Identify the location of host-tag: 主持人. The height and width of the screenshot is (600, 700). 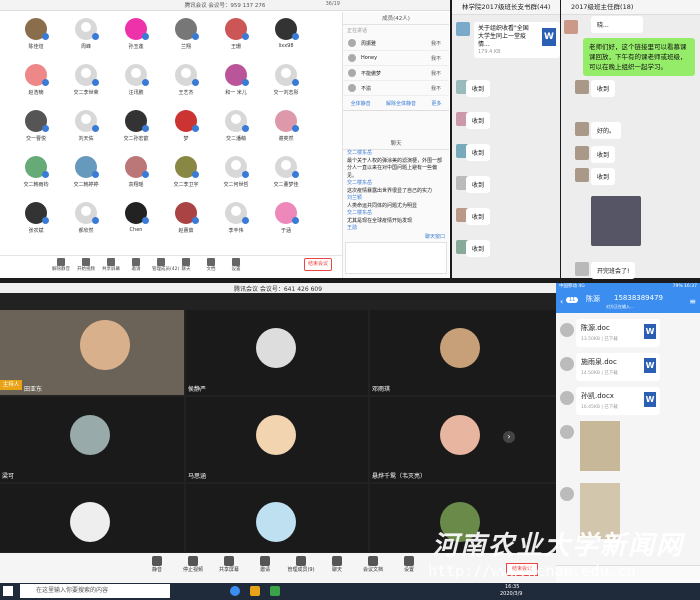
(11, 385).